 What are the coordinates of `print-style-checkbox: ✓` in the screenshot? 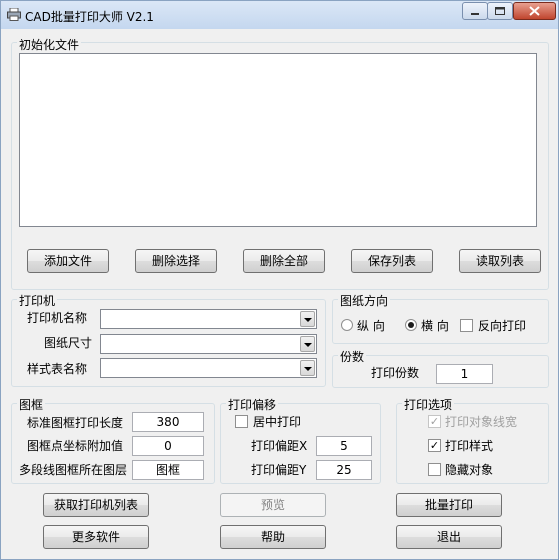 It's located at (434, 445).